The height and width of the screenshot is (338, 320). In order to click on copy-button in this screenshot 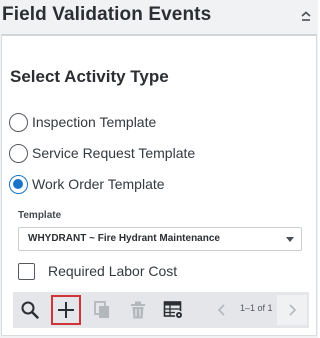, I will do `click(102, 310)`.